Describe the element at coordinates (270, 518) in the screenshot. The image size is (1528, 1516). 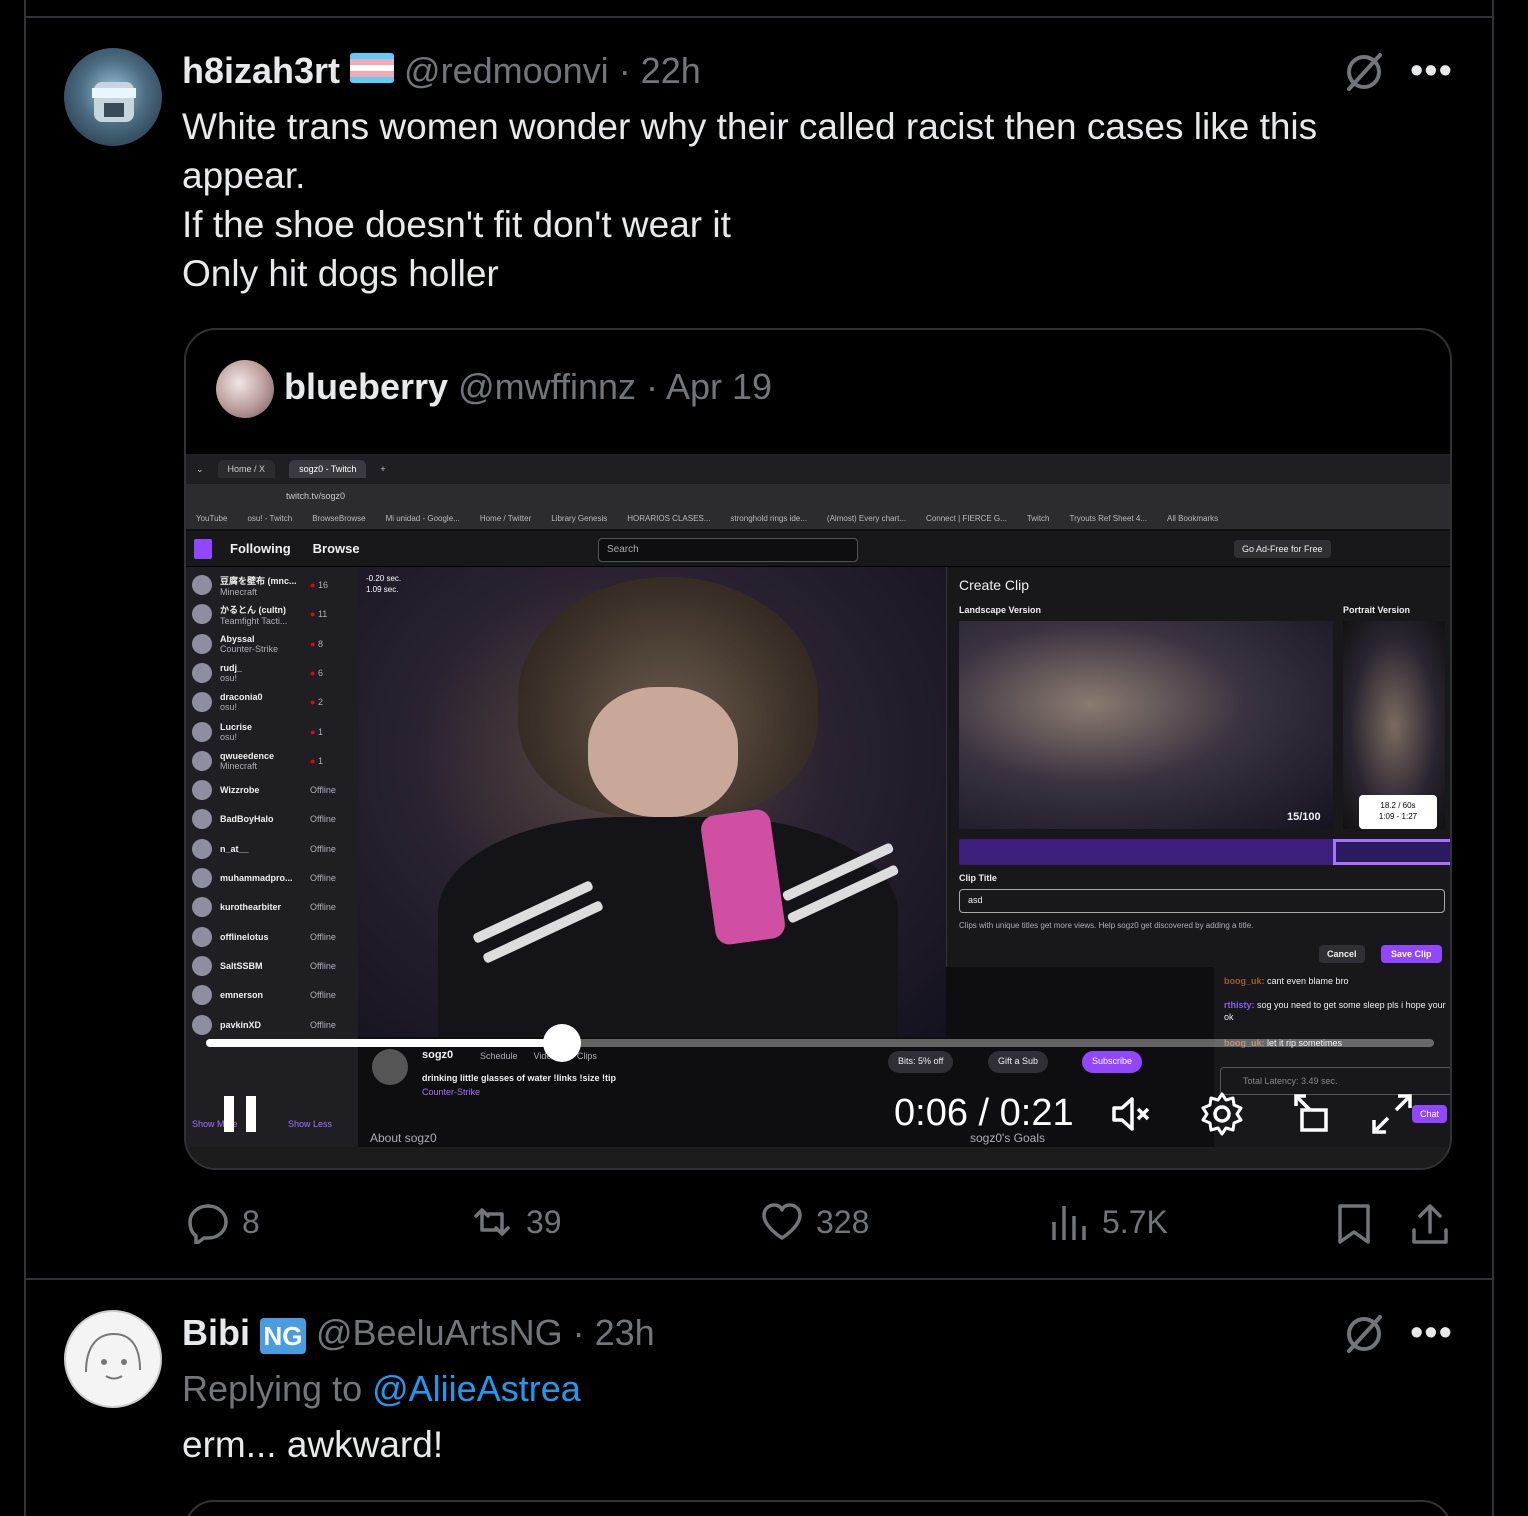
I see `bookmark: osu! - Twitch` at that location.